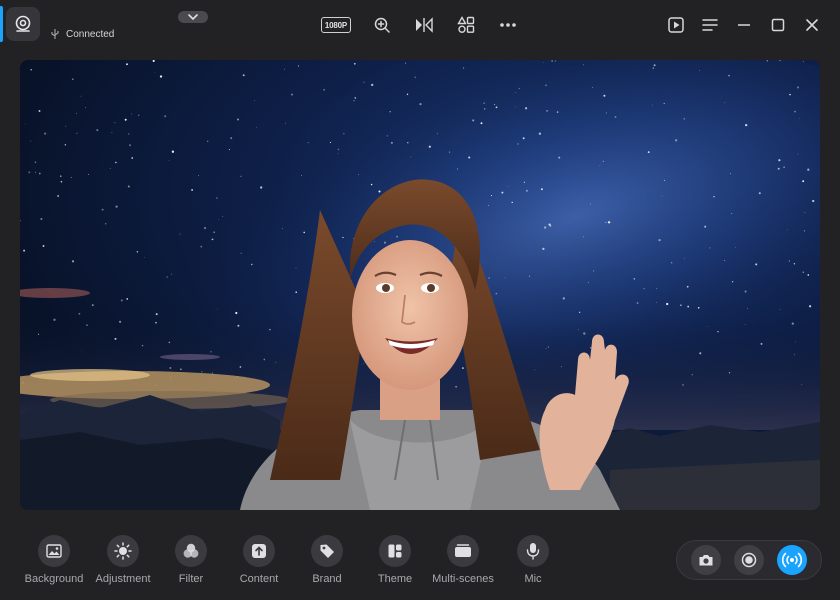 The height and width of the screenshot is (600, 840). Describe the element at coordinates (676, 25) in the screenshot. I see `media-library-button` at that location.